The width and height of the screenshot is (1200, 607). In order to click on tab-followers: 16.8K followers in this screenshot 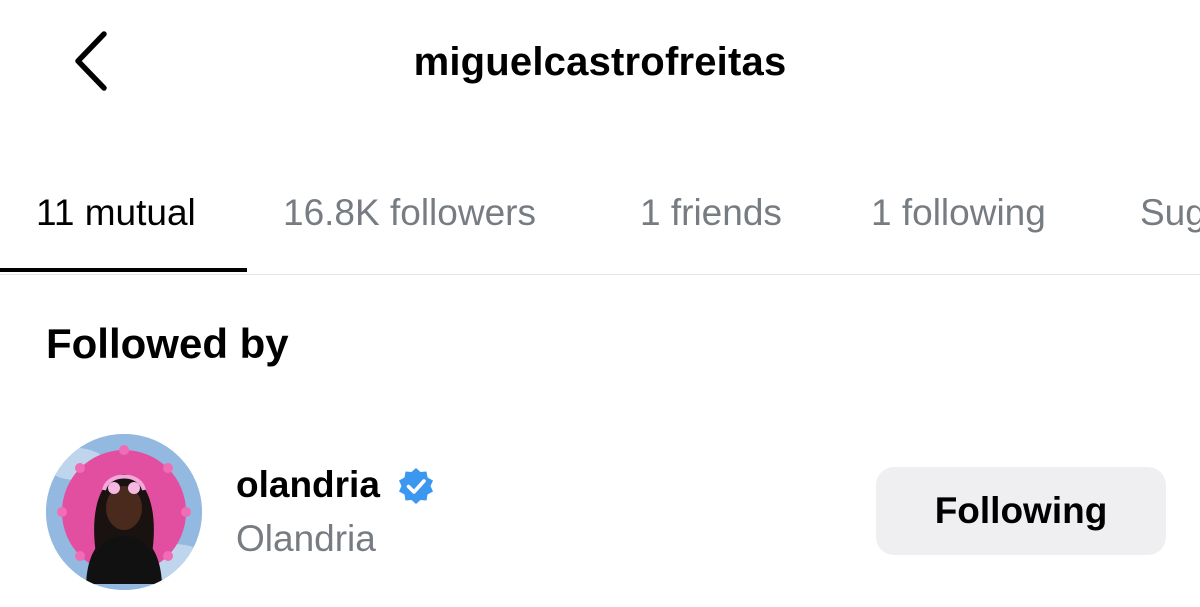, I will do `click(409, 222)`.